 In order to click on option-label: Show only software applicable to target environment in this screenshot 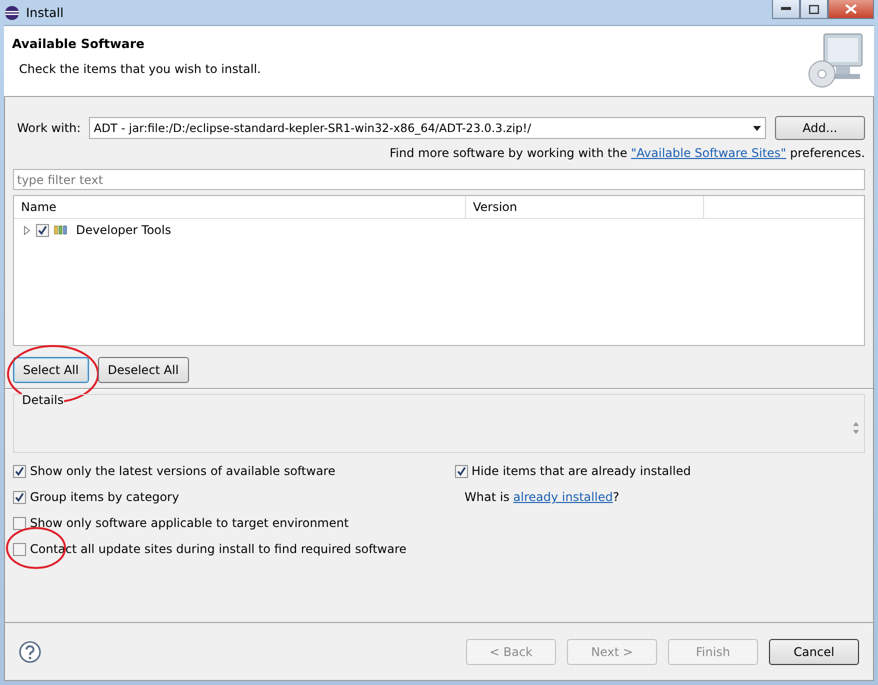, I will do `click(189, 523)`.